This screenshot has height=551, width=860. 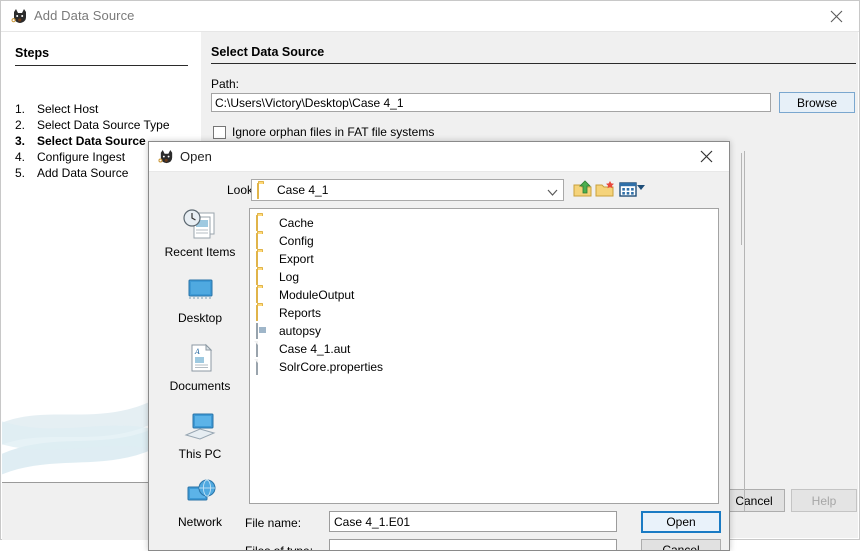 I want to click on list-item: Cache, so click(x=285, y=223).